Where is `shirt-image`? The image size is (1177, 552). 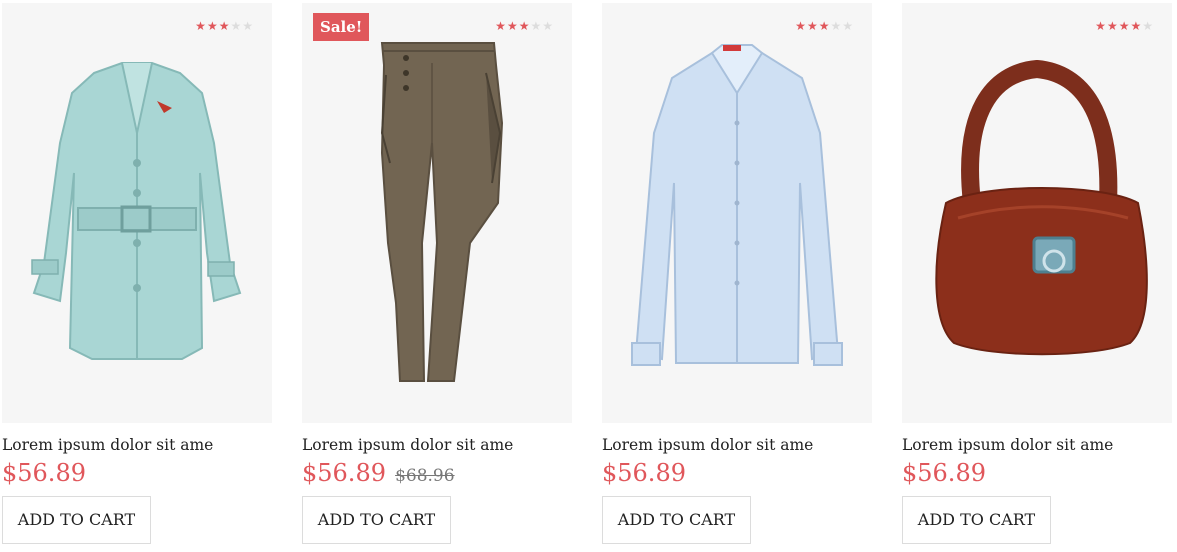
shirt-image is located at coordinates (737, 205).